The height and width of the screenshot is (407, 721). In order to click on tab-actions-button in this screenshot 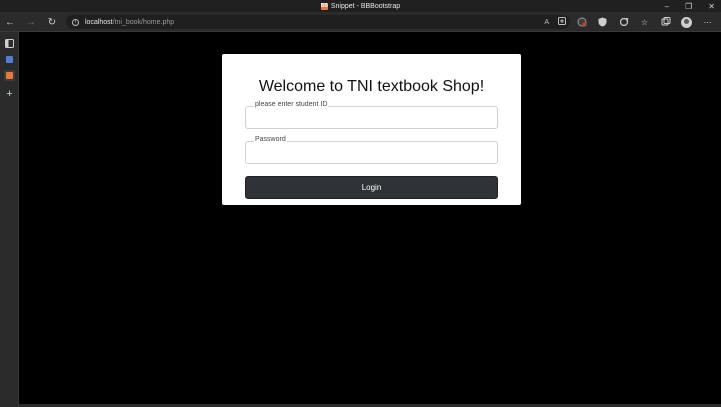, I will do `click(9, 43)`.